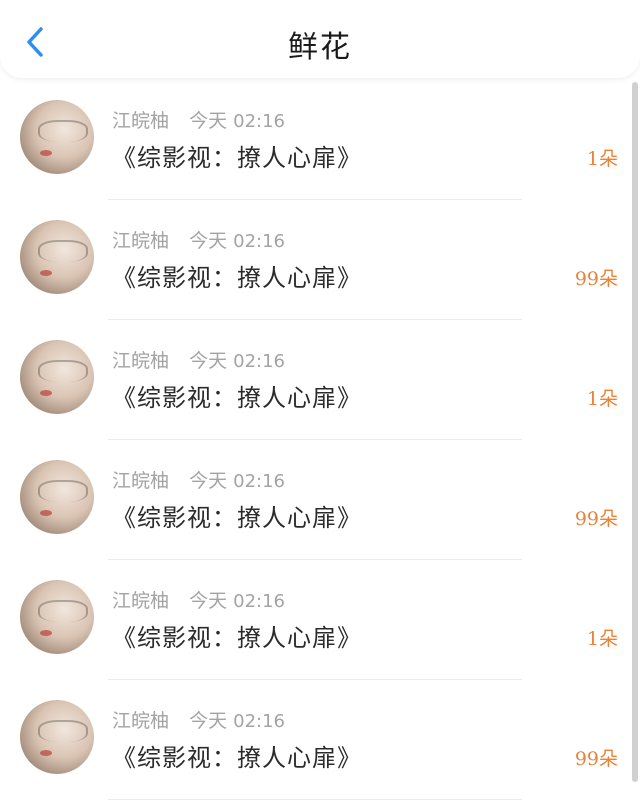 Image resolution: width=640 pixels, height=805 pixels. Describe the element at coordinates (320, 47) in the screenshot. I see `page-title: 鲜花` at that location.